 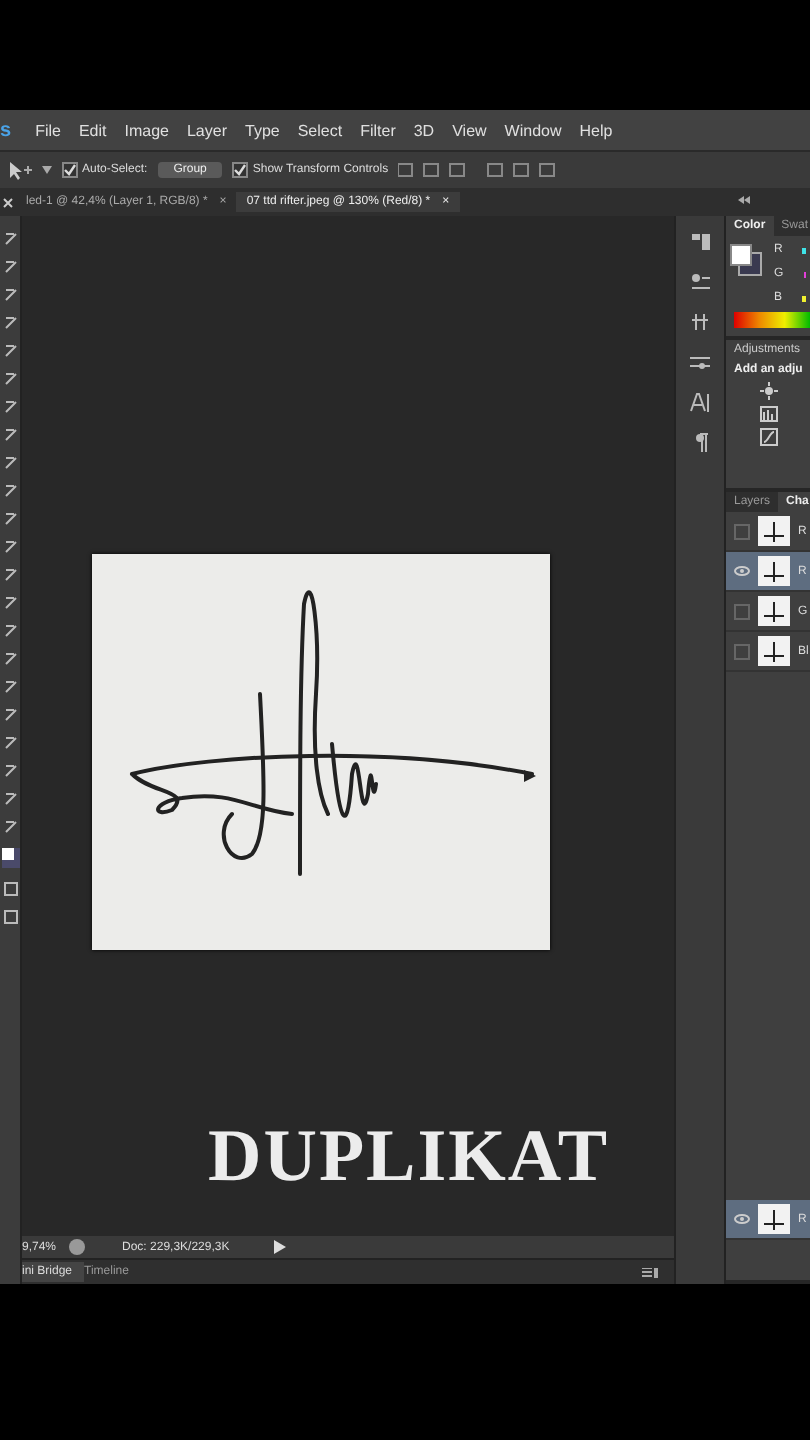 I want to click on app-logo: s, so click(x=6, y=130).